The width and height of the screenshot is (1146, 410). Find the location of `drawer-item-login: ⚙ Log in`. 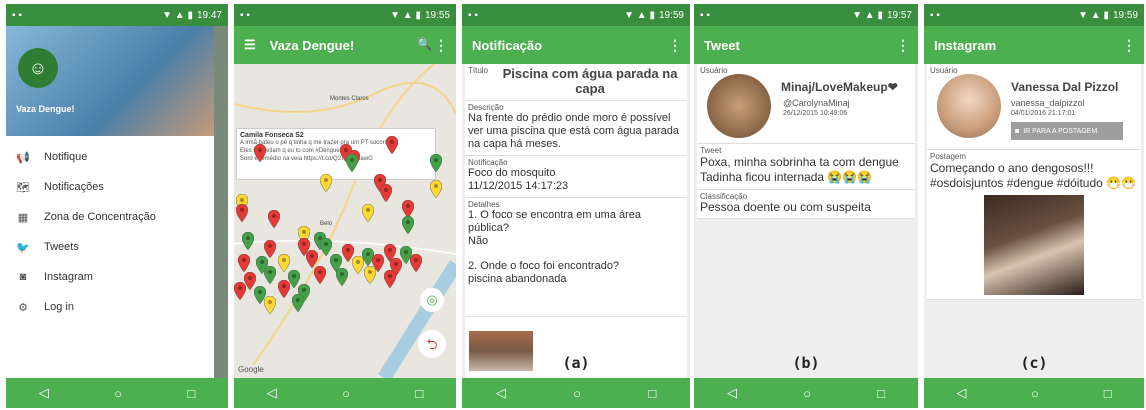

drawer-item-login: ⚙ Log in is located at coordinates (110, 307).